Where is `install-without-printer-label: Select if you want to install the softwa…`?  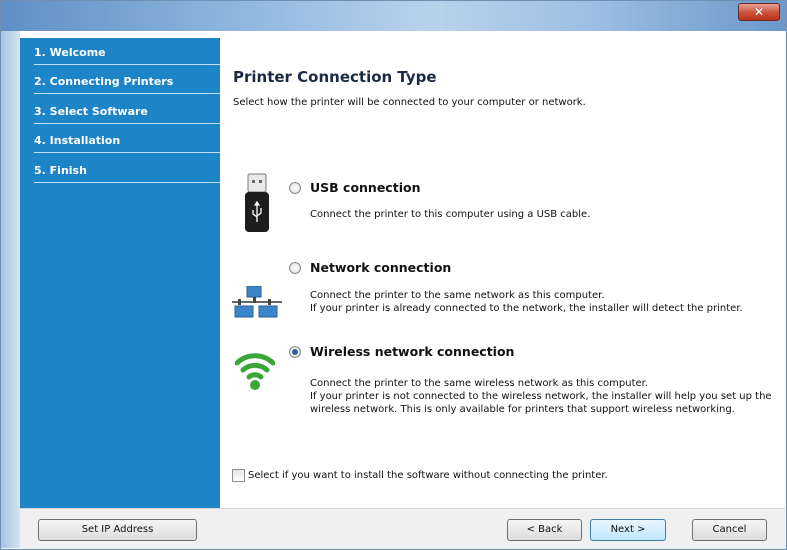 install-without-printer-label: Select if you want to install the softwa… is located at coordinates (428, 475).